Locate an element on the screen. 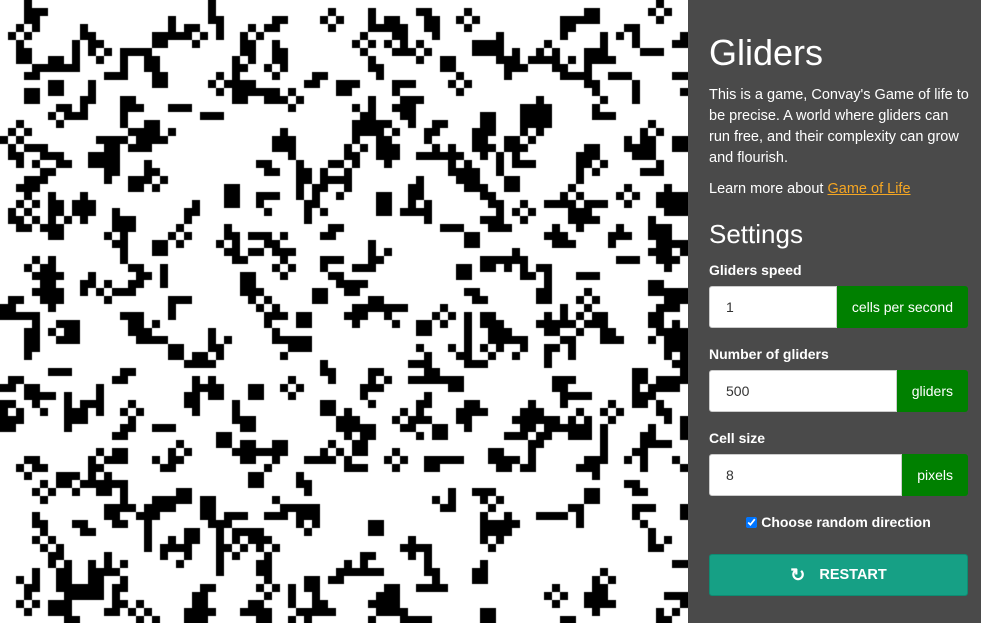  restart-label: RESTART is located at coordinates (853, 575).